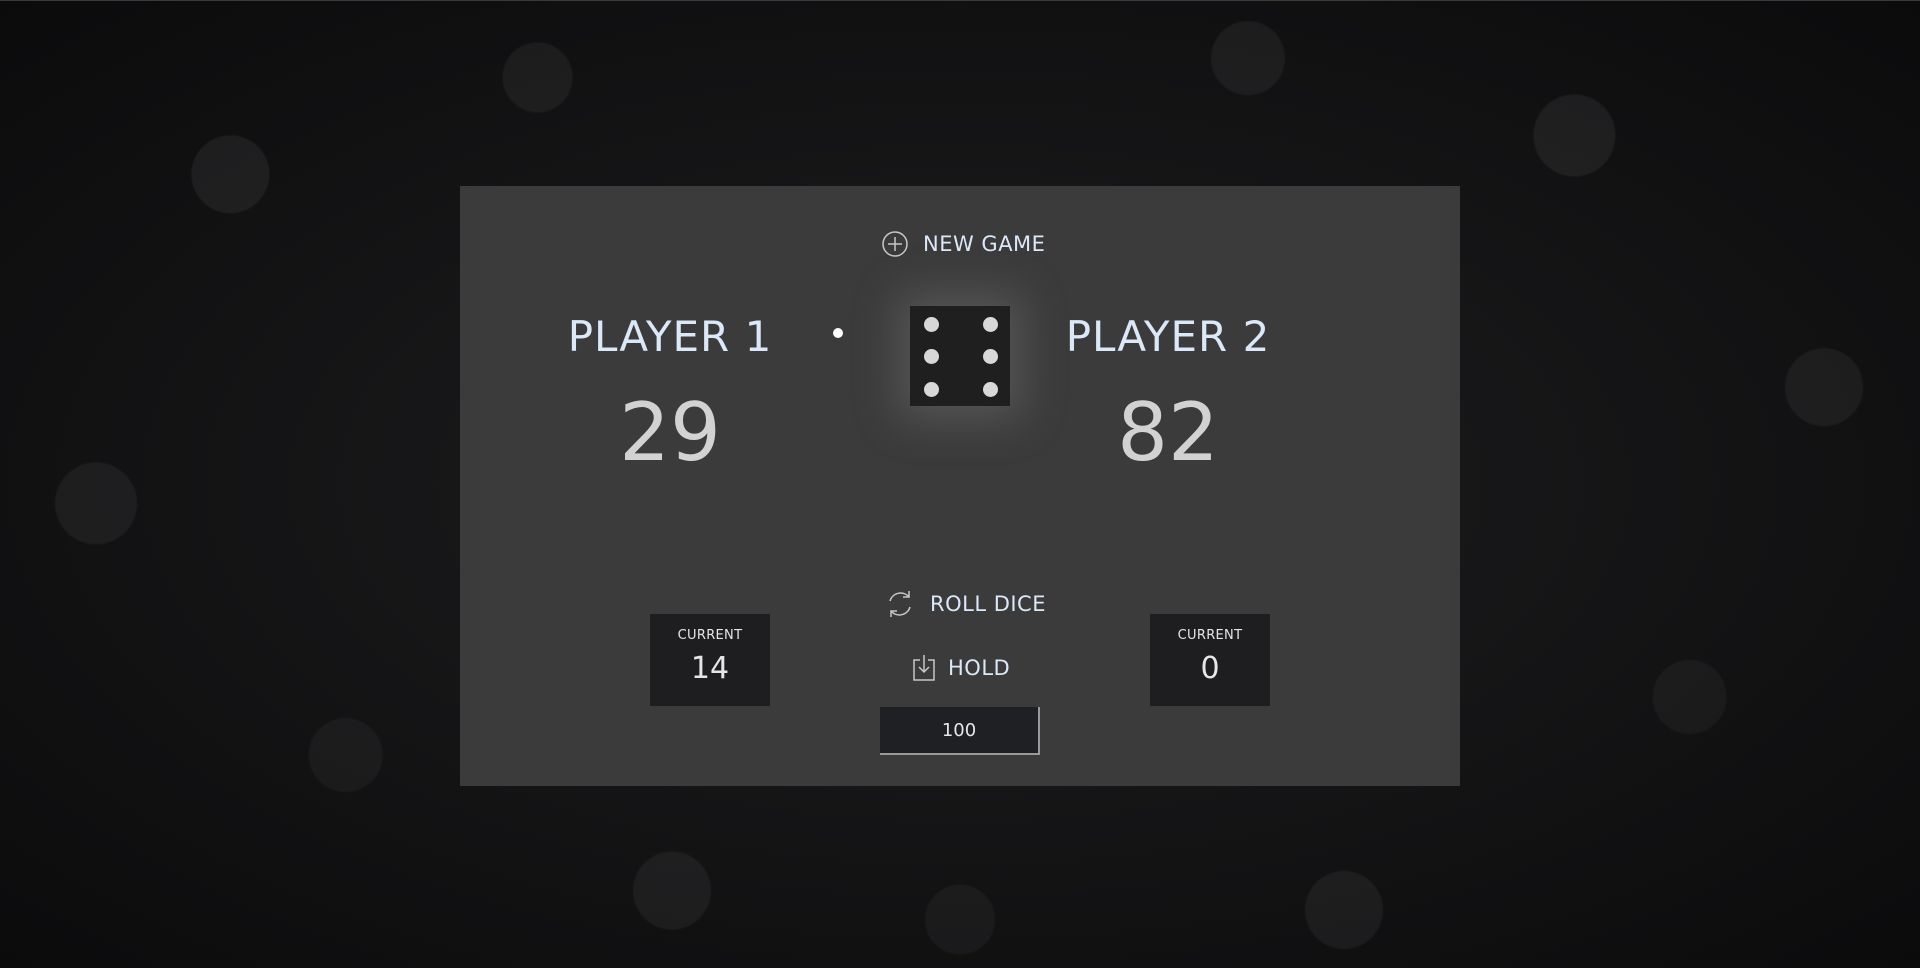 The image size is (1920, 968). What do you see at coordinates (670, 432) in the screenshot?
I see `player-1-score: 29` at bounding box center [670, 432].